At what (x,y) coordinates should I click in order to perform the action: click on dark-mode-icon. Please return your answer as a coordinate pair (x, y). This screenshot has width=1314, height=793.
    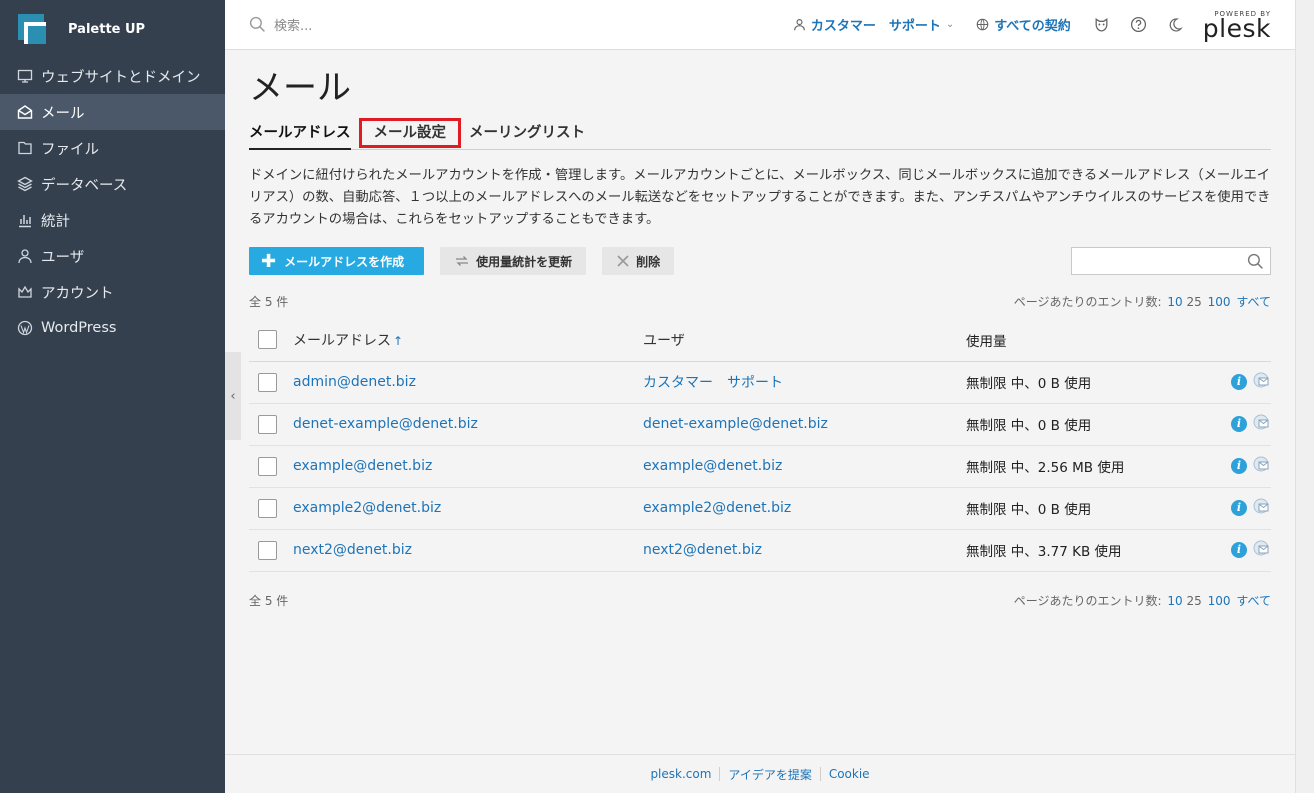
    Looking at the image, I should click on (1175, 25).